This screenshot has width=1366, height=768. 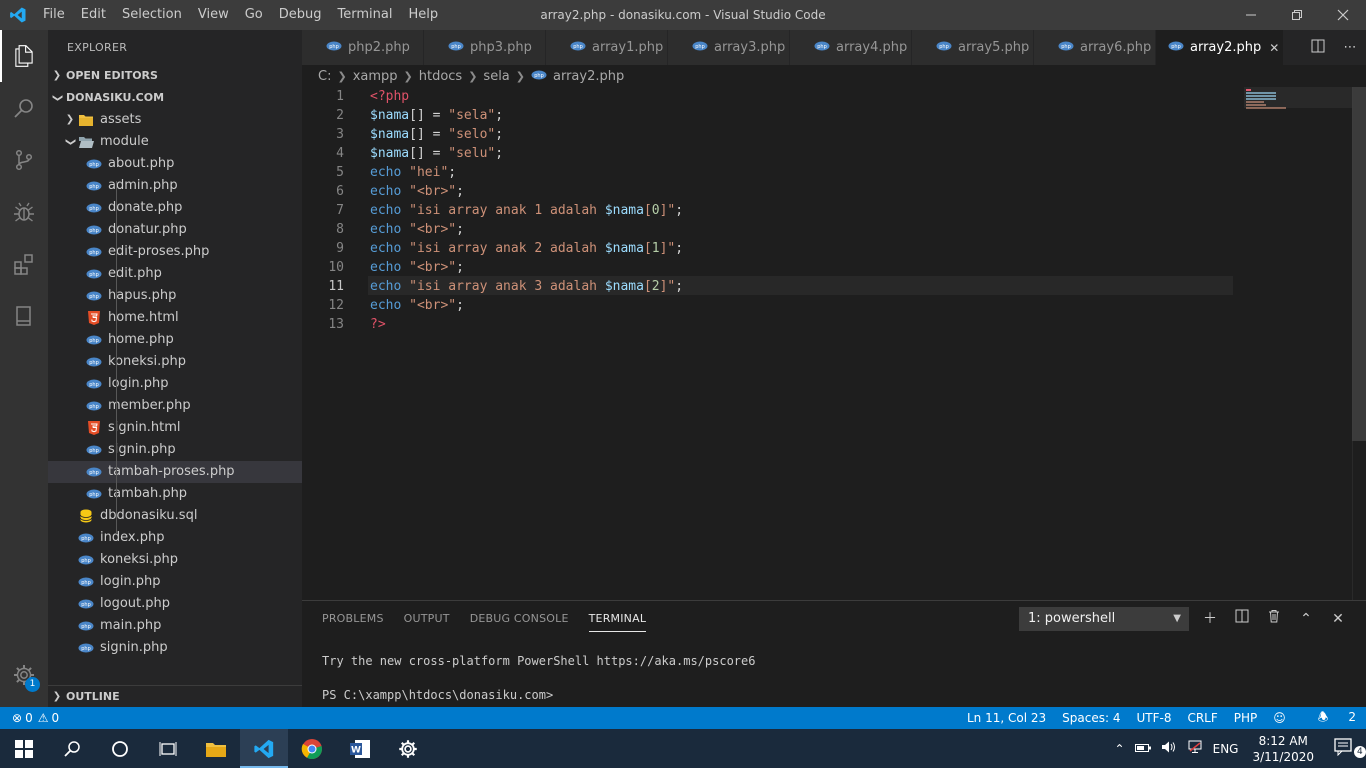 I want to click on action-center-button: 4, so click(x=1350, y=748).